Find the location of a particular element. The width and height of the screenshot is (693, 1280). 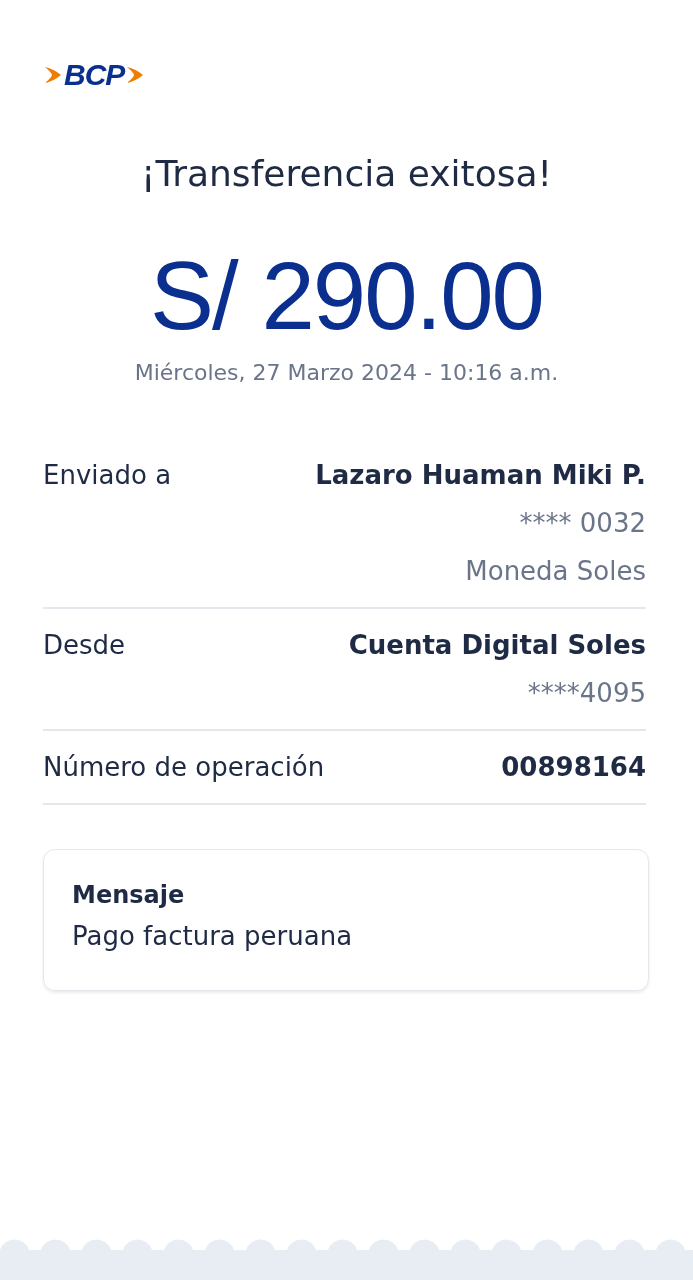

date-time: Miércoles, 27 Marzo 2024 - 10:16 a.m. is located at coordinates (346, 373).